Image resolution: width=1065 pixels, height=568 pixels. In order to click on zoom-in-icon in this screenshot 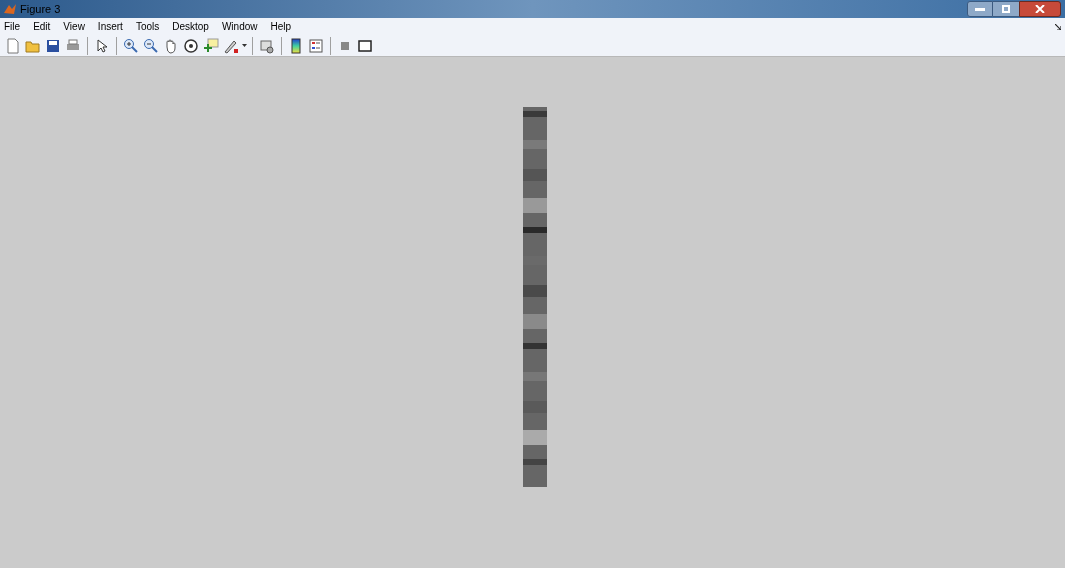, I will do `click(131, 45)`.